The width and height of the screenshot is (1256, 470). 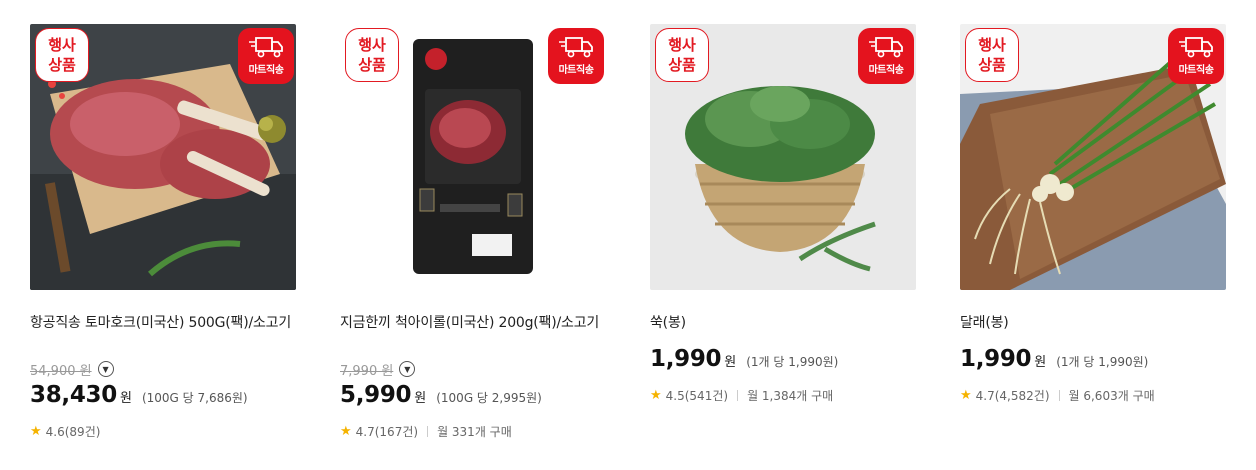 I want to click on product-title: 항공직송 토마호크(미국산) 500G(팩)/소고기, so click(x=163, y=334).